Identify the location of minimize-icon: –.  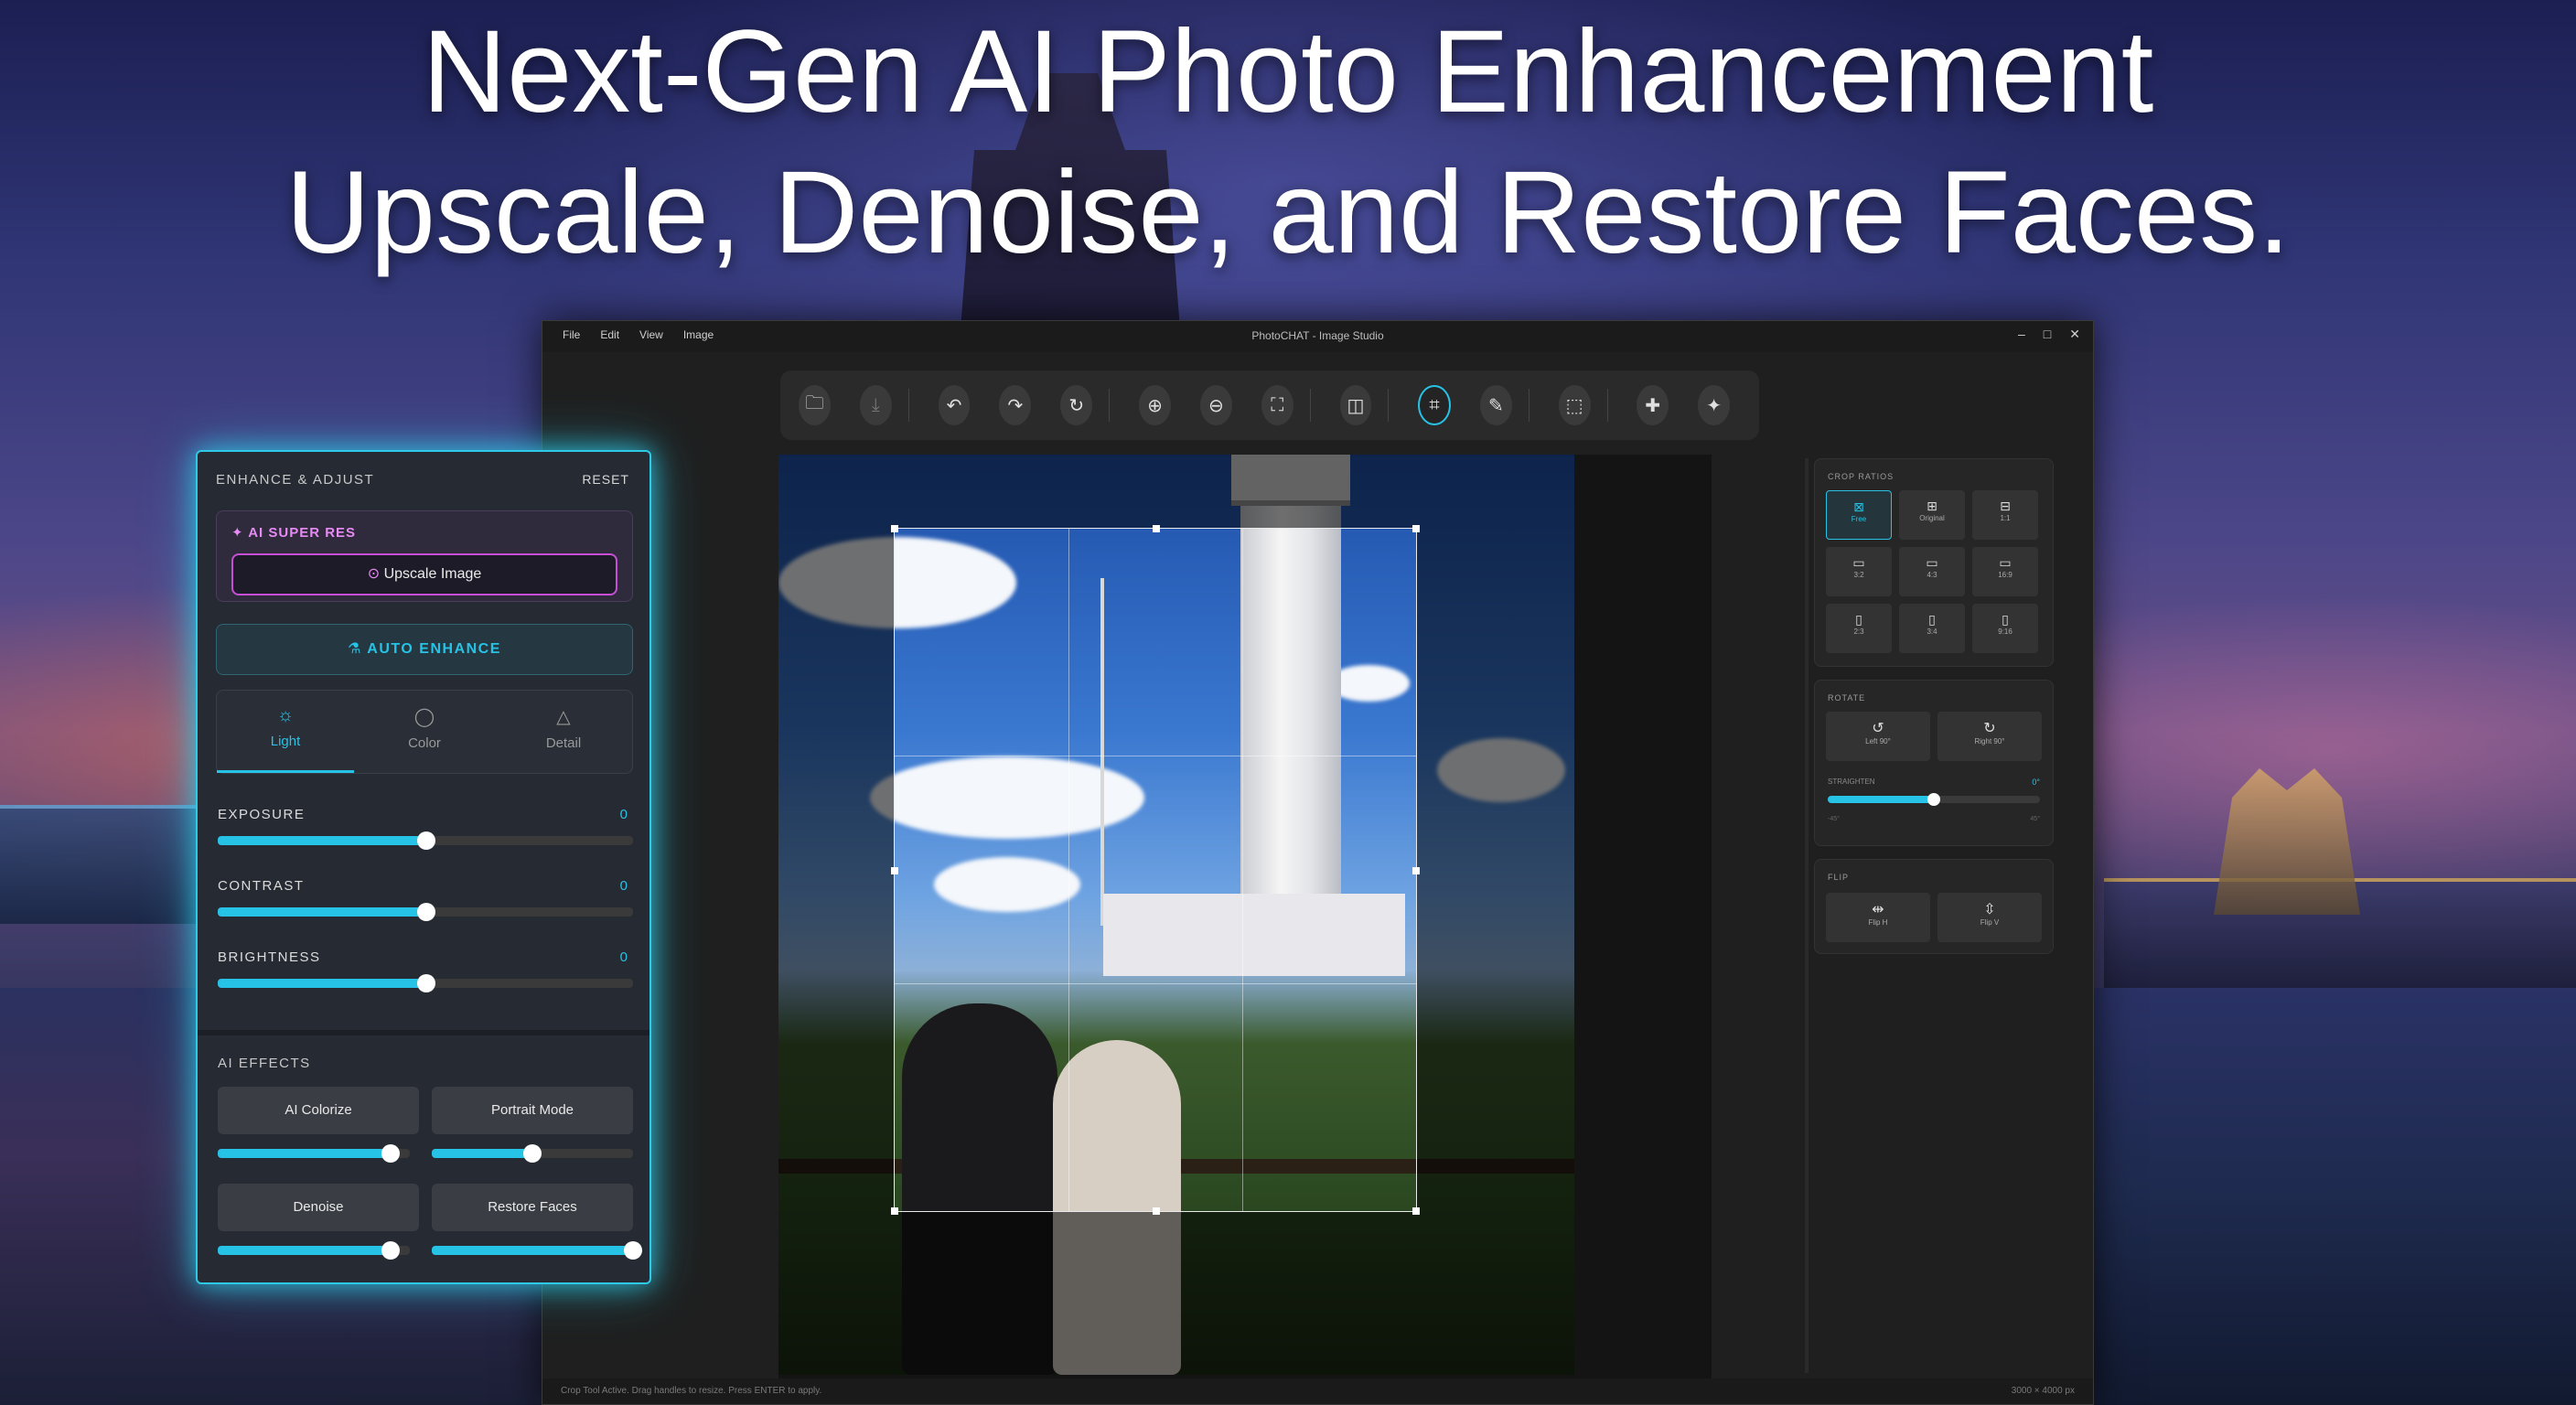
(2022, 334).